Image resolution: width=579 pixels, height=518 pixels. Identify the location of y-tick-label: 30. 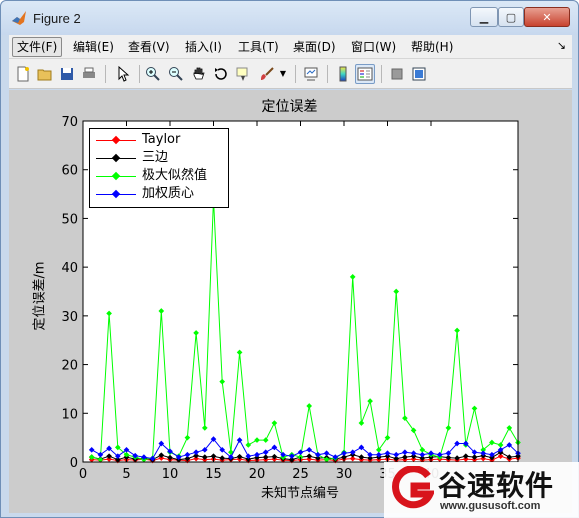
(69, 317).